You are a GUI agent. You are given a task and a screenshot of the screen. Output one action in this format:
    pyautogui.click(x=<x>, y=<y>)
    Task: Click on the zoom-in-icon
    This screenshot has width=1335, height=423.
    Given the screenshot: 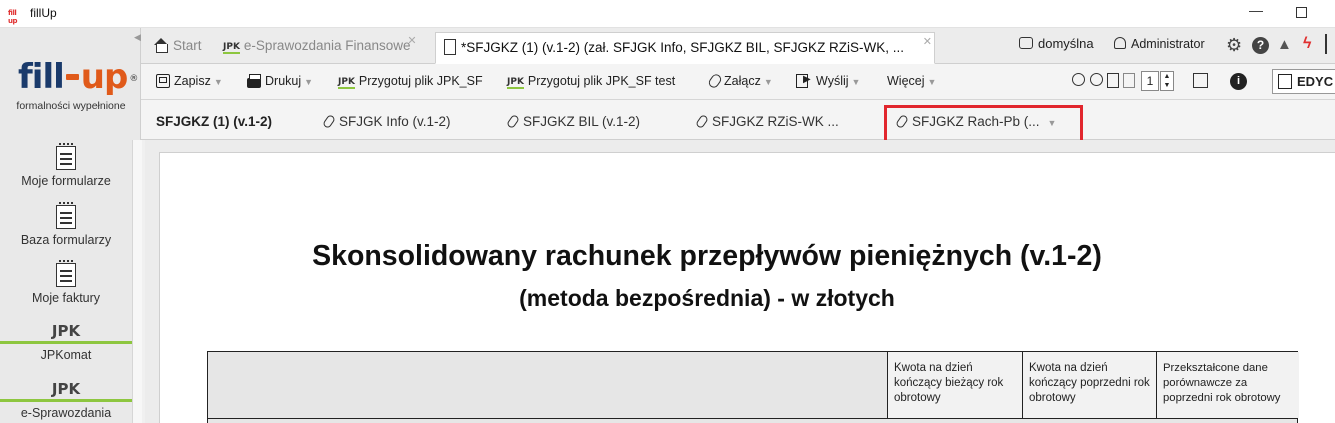 What is the action you would take?
    pyautogui.click(x=1096, y=79)
    